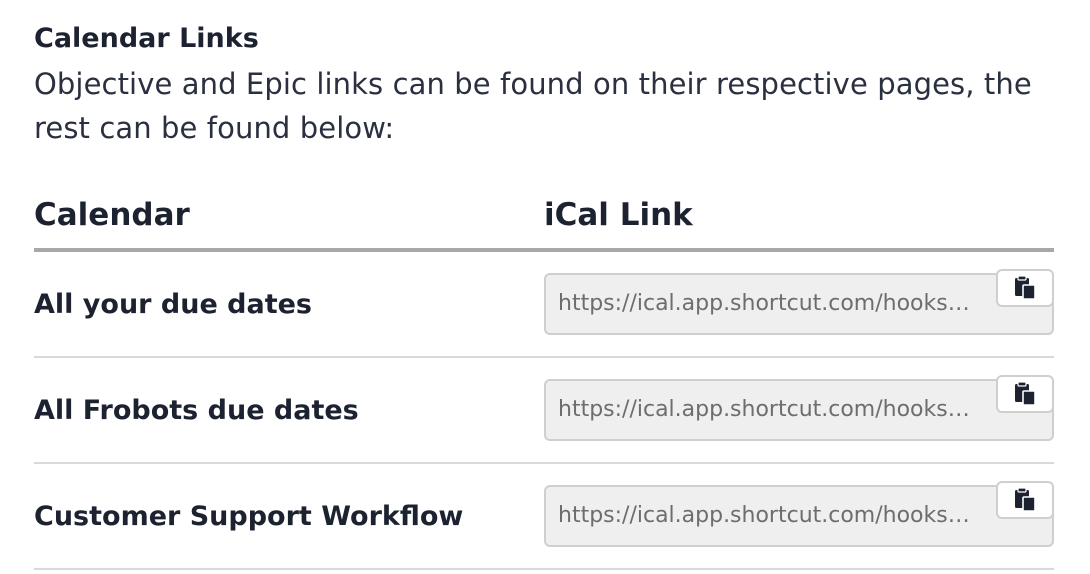 Image resolution: width=1090 pixels, height=574 pixels. I want to click on calendar-name: All Frobots due dates, so click(196, 410).